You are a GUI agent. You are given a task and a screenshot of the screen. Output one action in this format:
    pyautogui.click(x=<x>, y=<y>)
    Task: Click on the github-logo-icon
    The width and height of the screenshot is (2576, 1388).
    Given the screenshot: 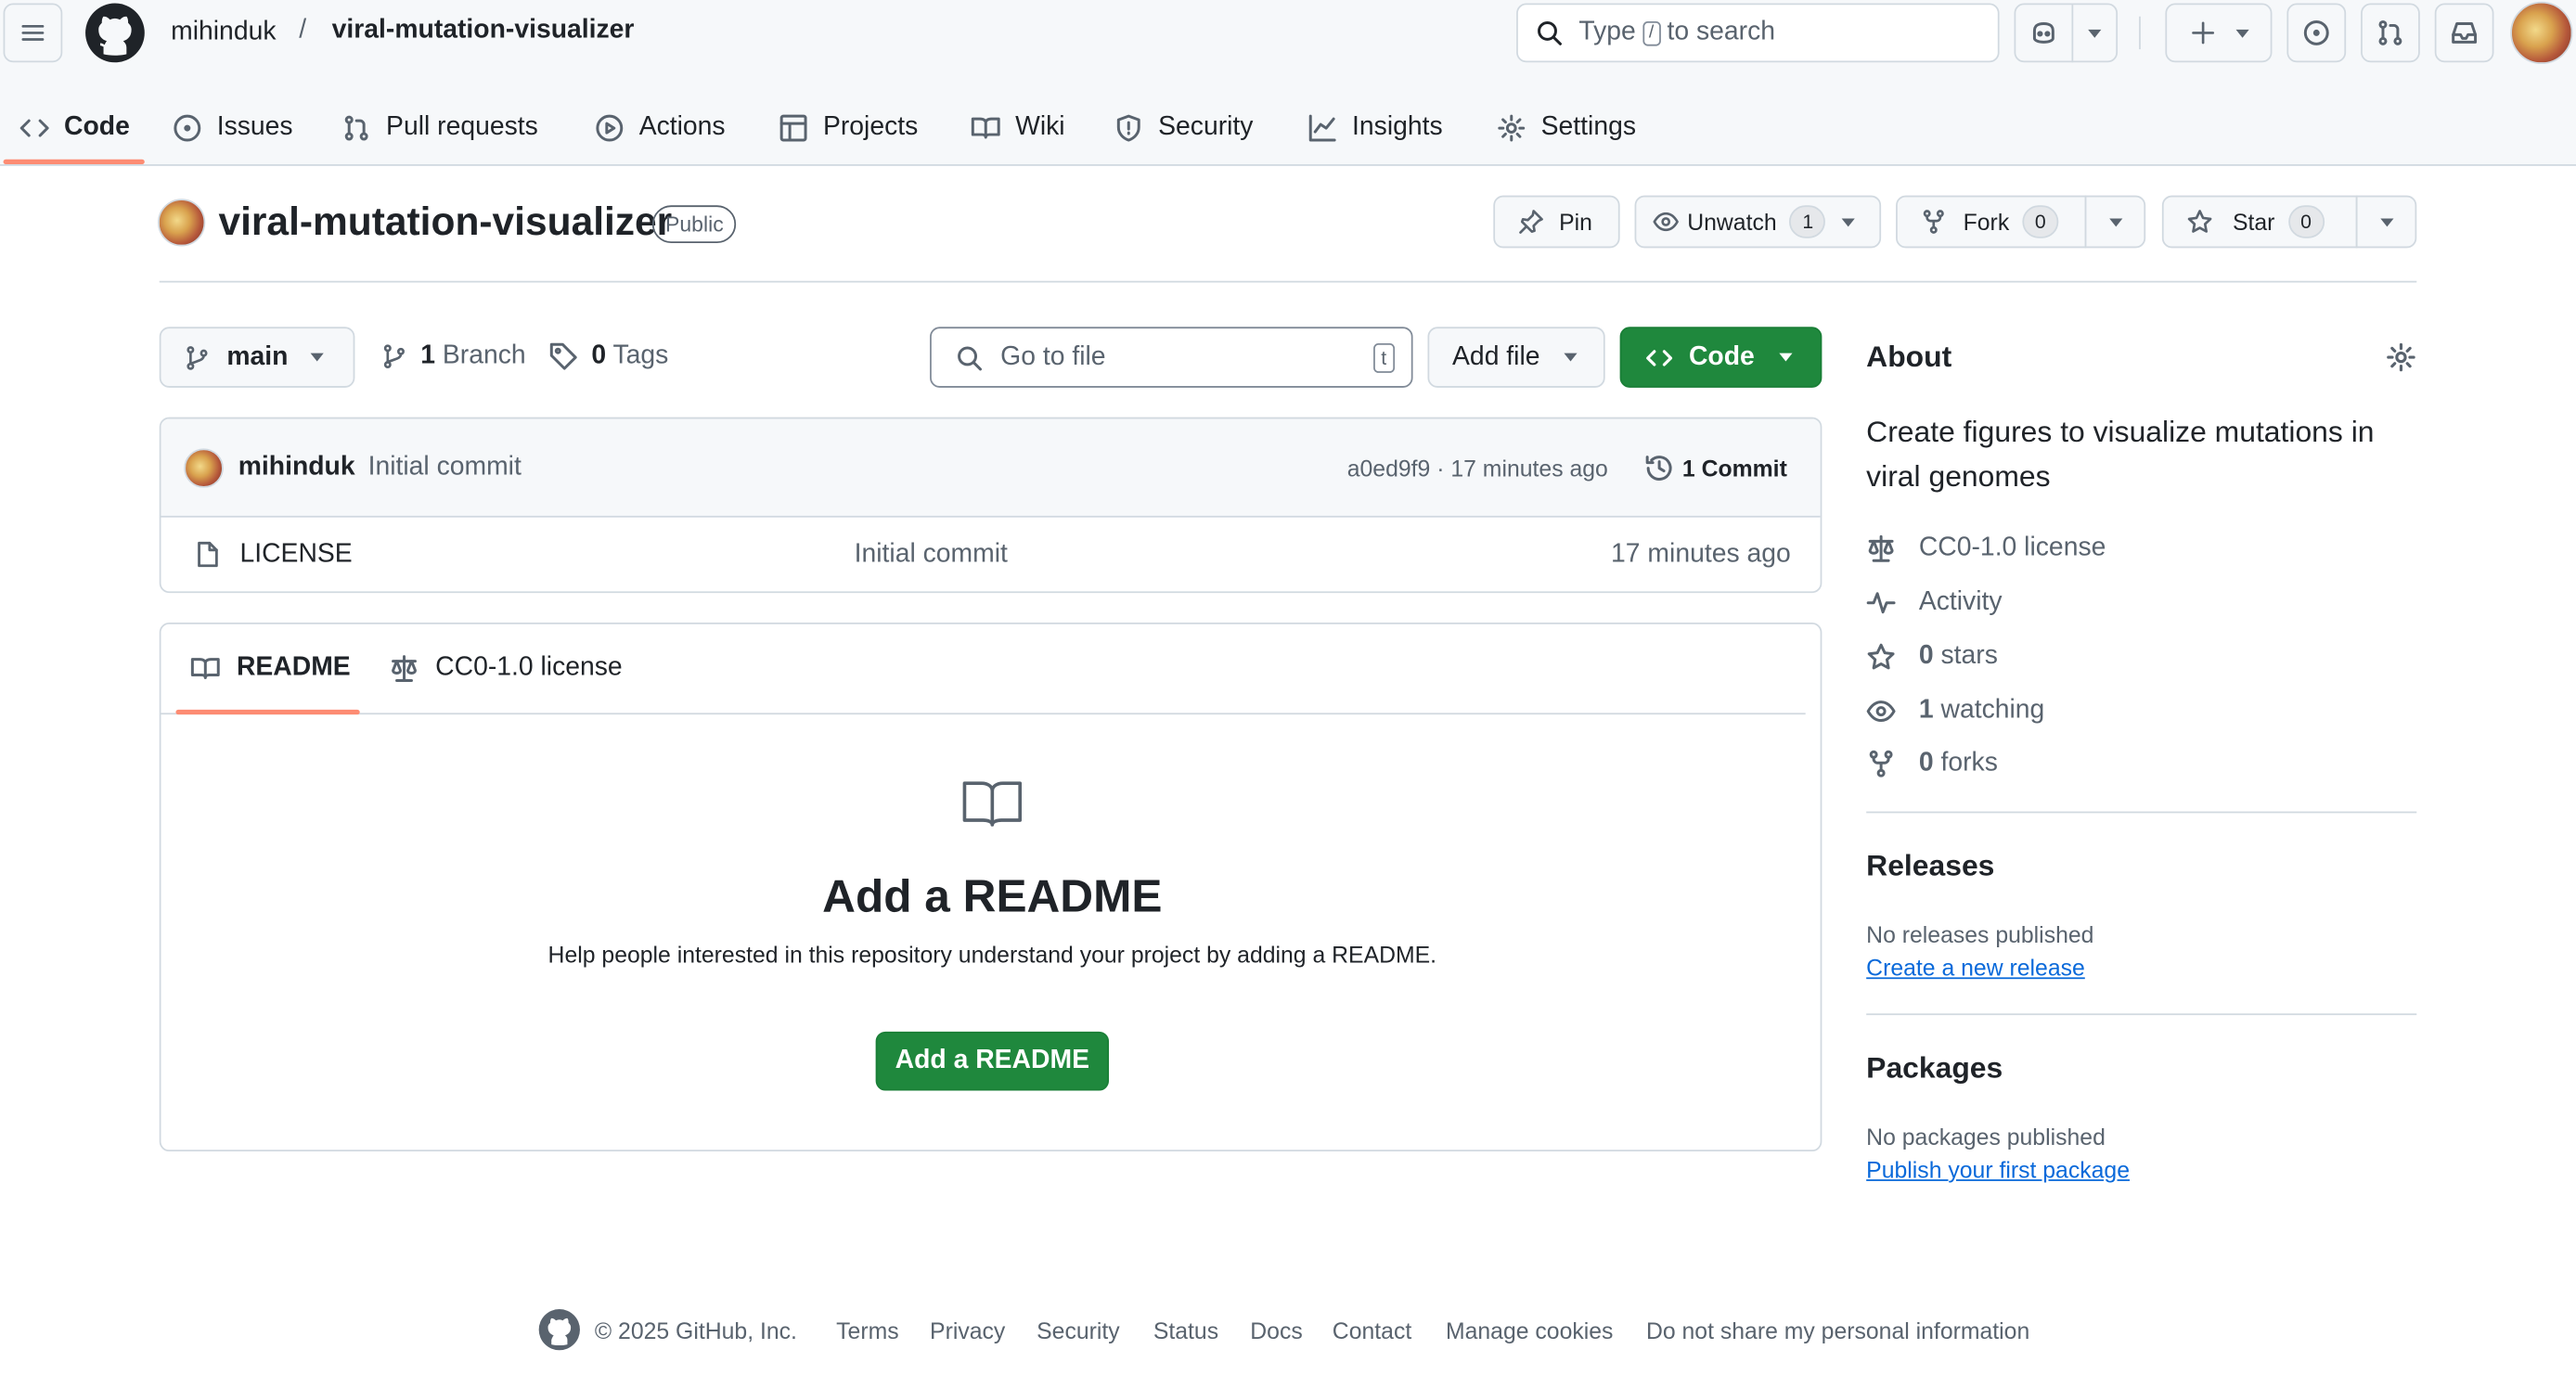 What is the action you would take?
    pyautogui.click(x=115, y=33)
    